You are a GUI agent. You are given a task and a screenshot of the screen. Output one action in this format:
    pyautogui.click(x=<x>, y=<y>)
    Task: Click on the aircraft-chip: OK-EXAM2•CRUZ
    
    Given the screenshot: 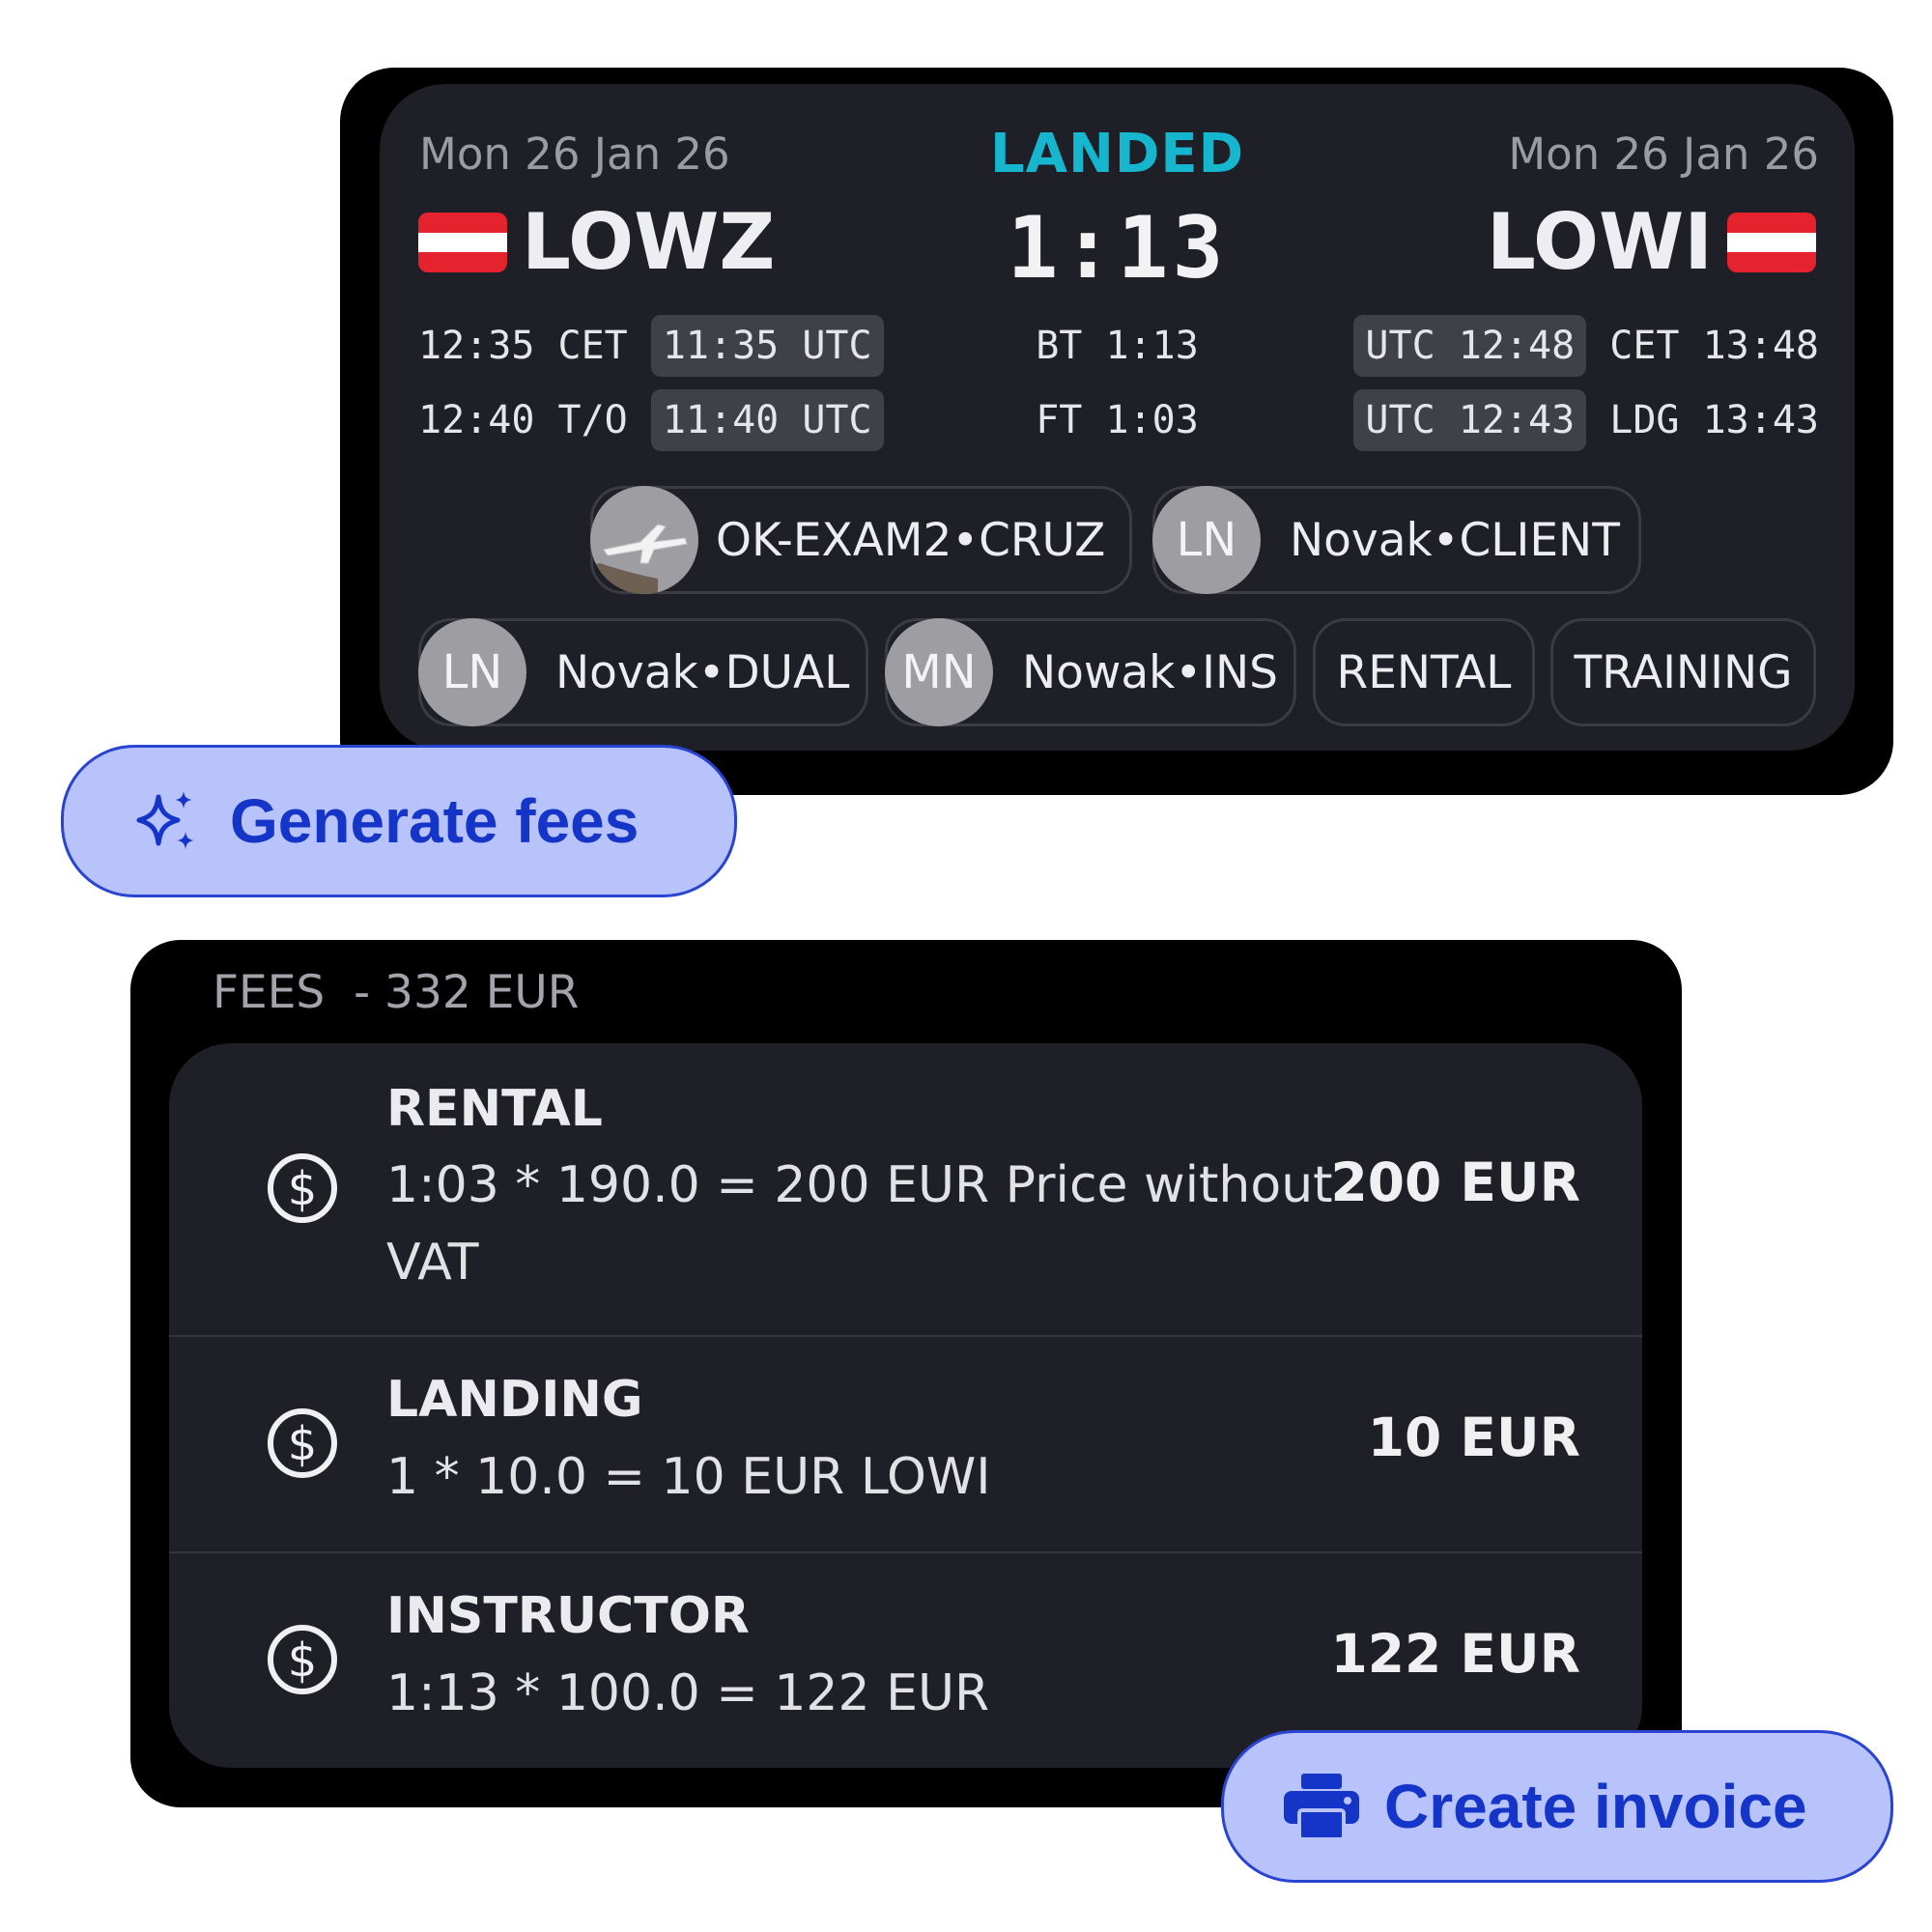 What is the action you would take?
    pyautogui.click(x=861, y=540)
    